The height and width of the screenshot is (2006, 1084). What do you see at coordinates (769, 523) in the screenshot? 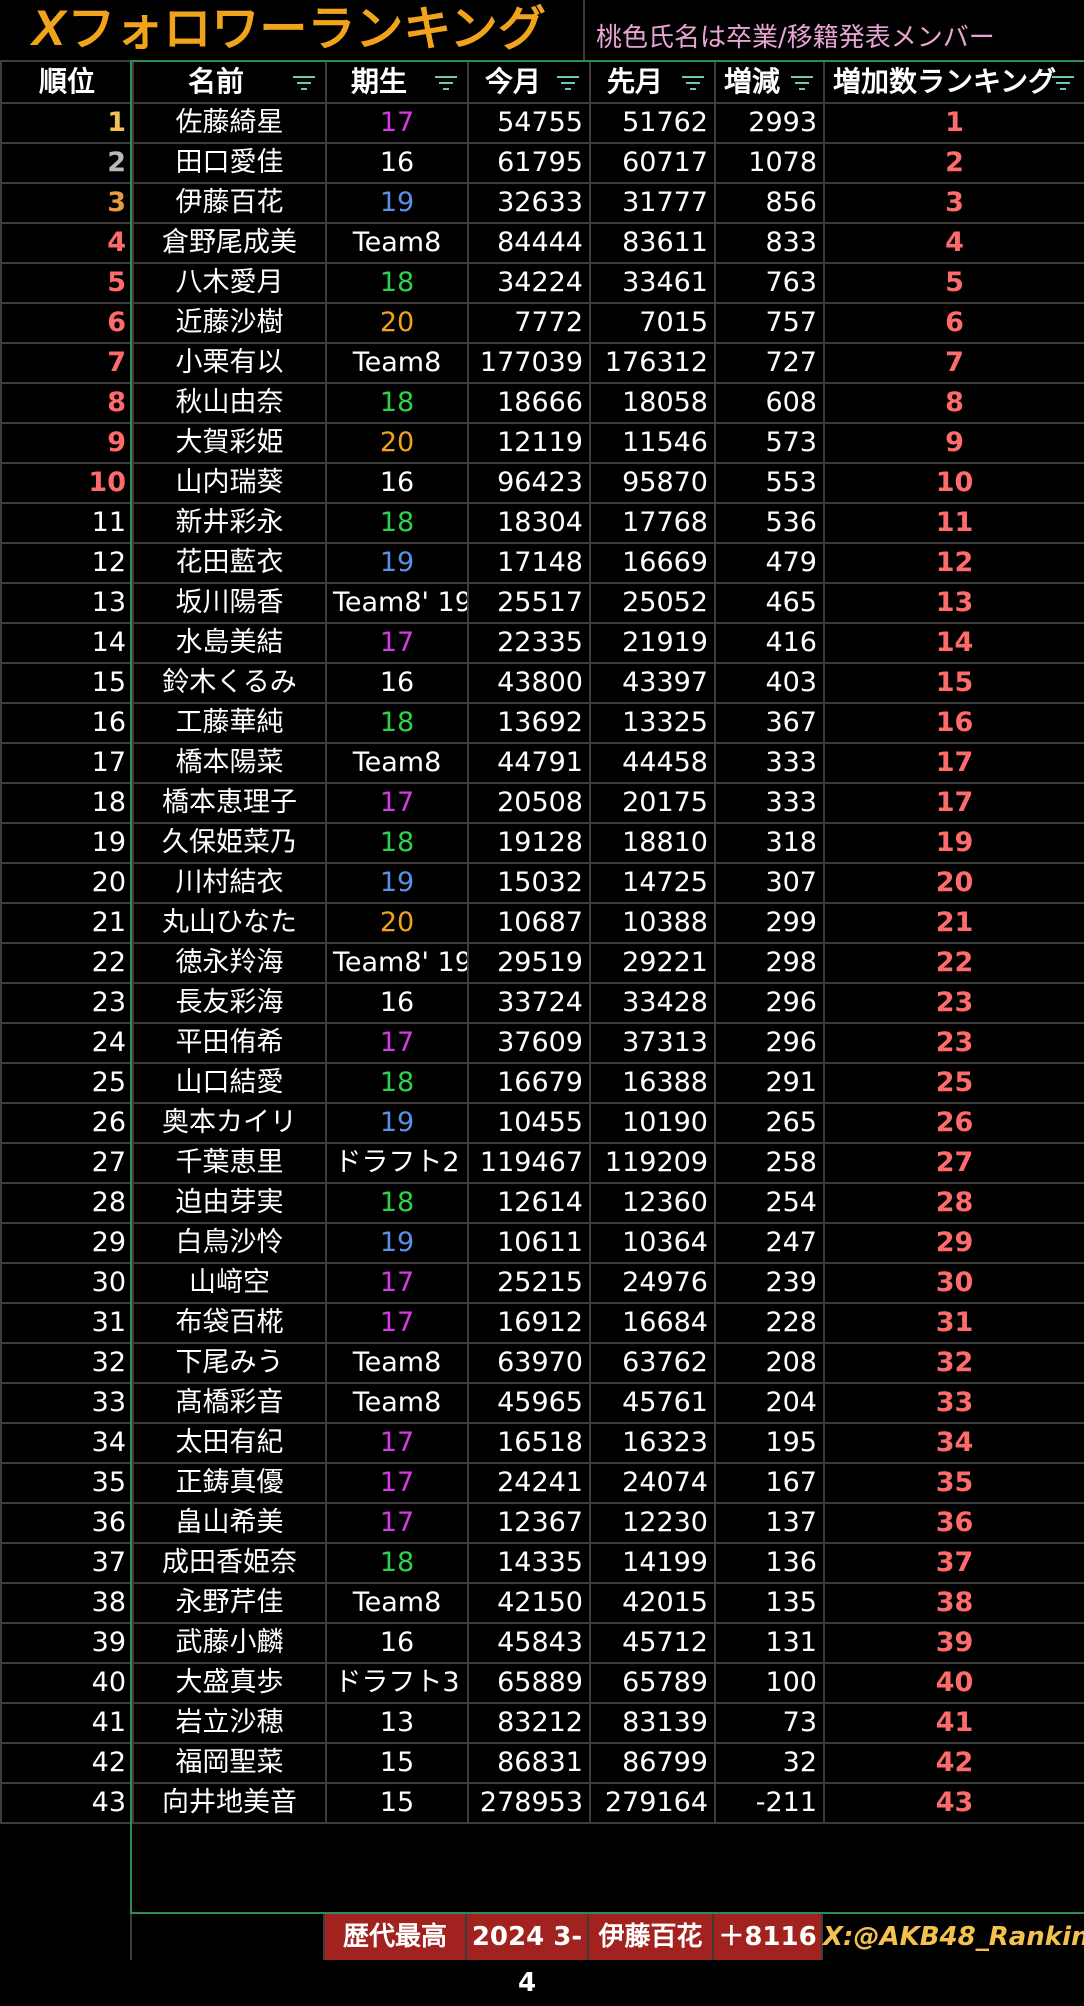
I see `diff-cell: 536` at bounding box center [769, 523].